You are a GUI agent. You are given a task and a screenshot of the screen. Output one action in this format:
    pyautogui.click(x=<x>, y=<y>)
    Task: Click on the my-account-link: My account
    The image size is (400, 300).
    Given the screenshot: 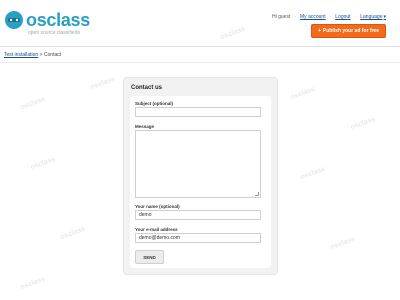 What is the action you would take?
    pyautogui.click(x=313, y=17)
    